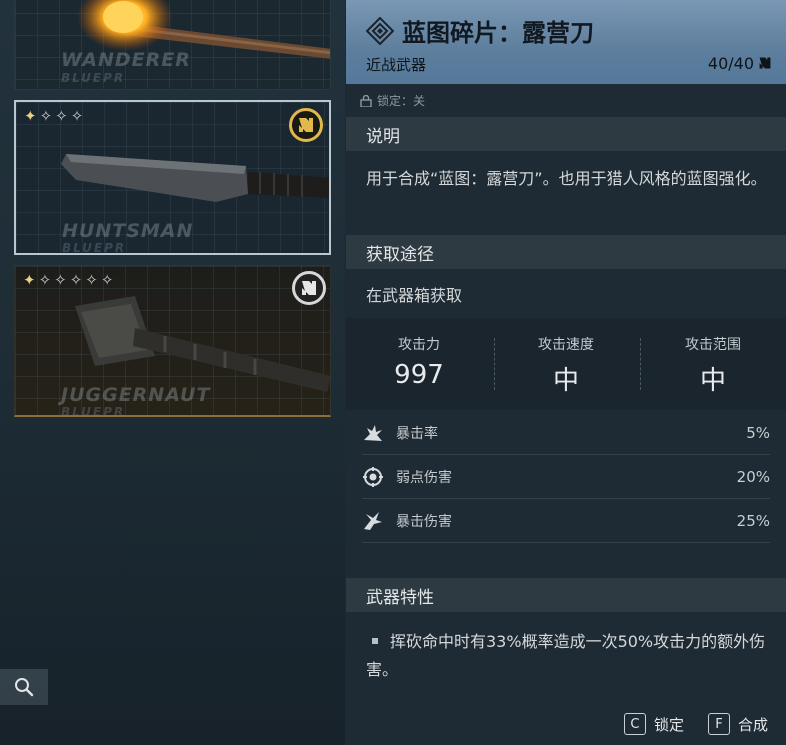  What do you see at coordinates (380, 31) in the screenshot?
I see `blueprint-fragment-icon` at bounding box center [380, 31].